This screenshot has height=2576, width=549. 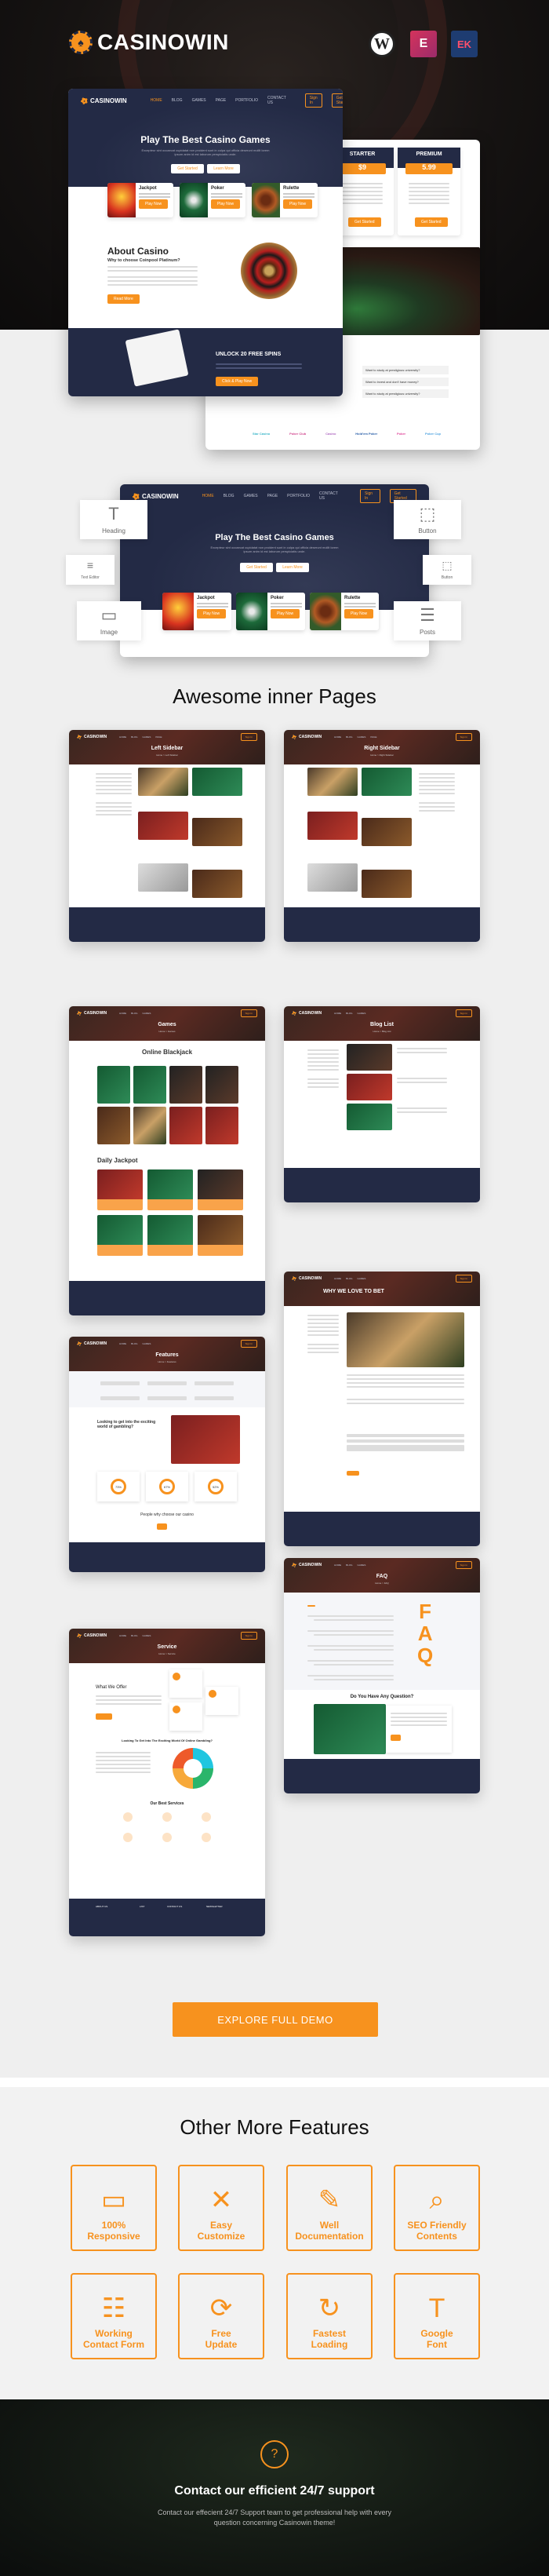 What do you see at coordinates (177, 100) in the screenshot?
I see `nav-blog: BLOG` at bounding box center [177, 100].